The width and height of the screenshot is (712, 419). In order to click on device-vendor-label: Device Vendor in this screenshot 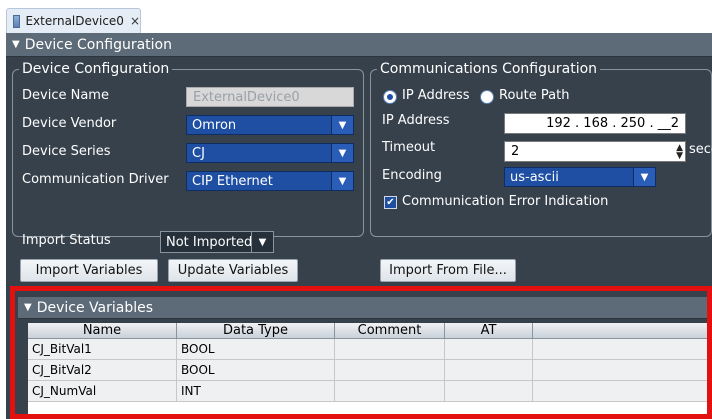, I will do `click(69, 123)`.